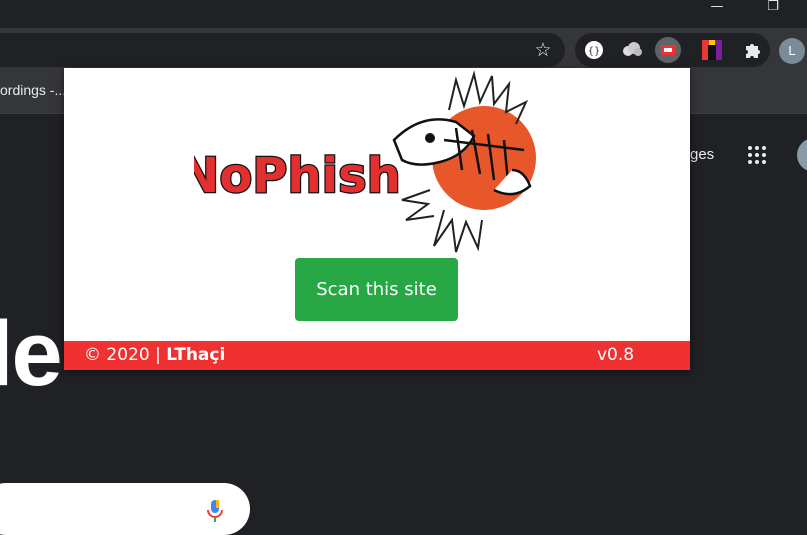 The height and width of the screenshot is (535, 807). What do you see at coordinates (712, 50) in the screenshot?
I see `color-pick-icon` at bounding box center [712, 50].